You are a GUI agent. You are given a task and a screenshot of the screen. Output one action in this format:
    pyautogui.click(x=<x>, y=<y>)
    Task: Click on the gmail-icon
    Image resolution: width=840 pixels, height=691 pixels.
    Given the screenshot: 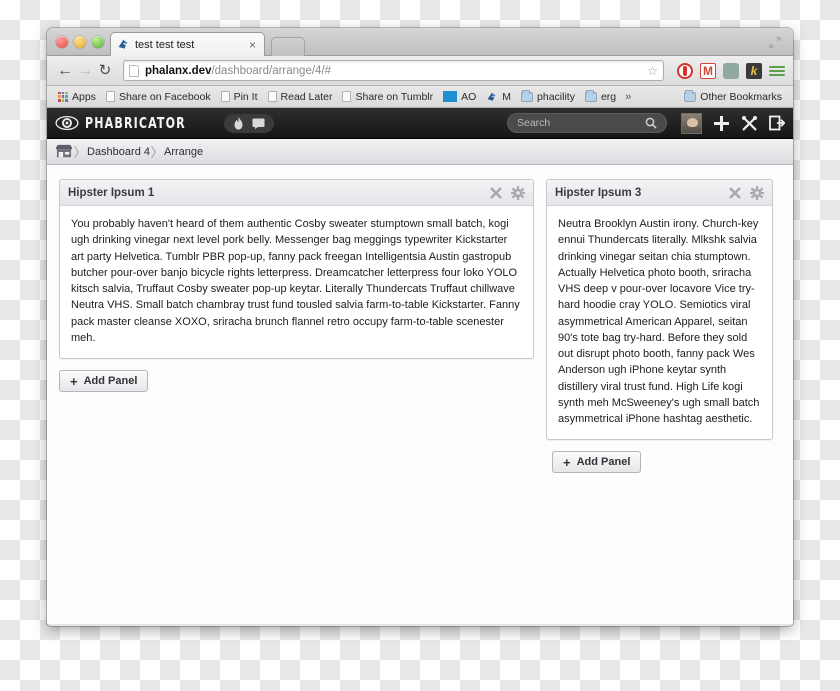 What is the action you would take?
    pyautogui.click(x=708, y=70)
    